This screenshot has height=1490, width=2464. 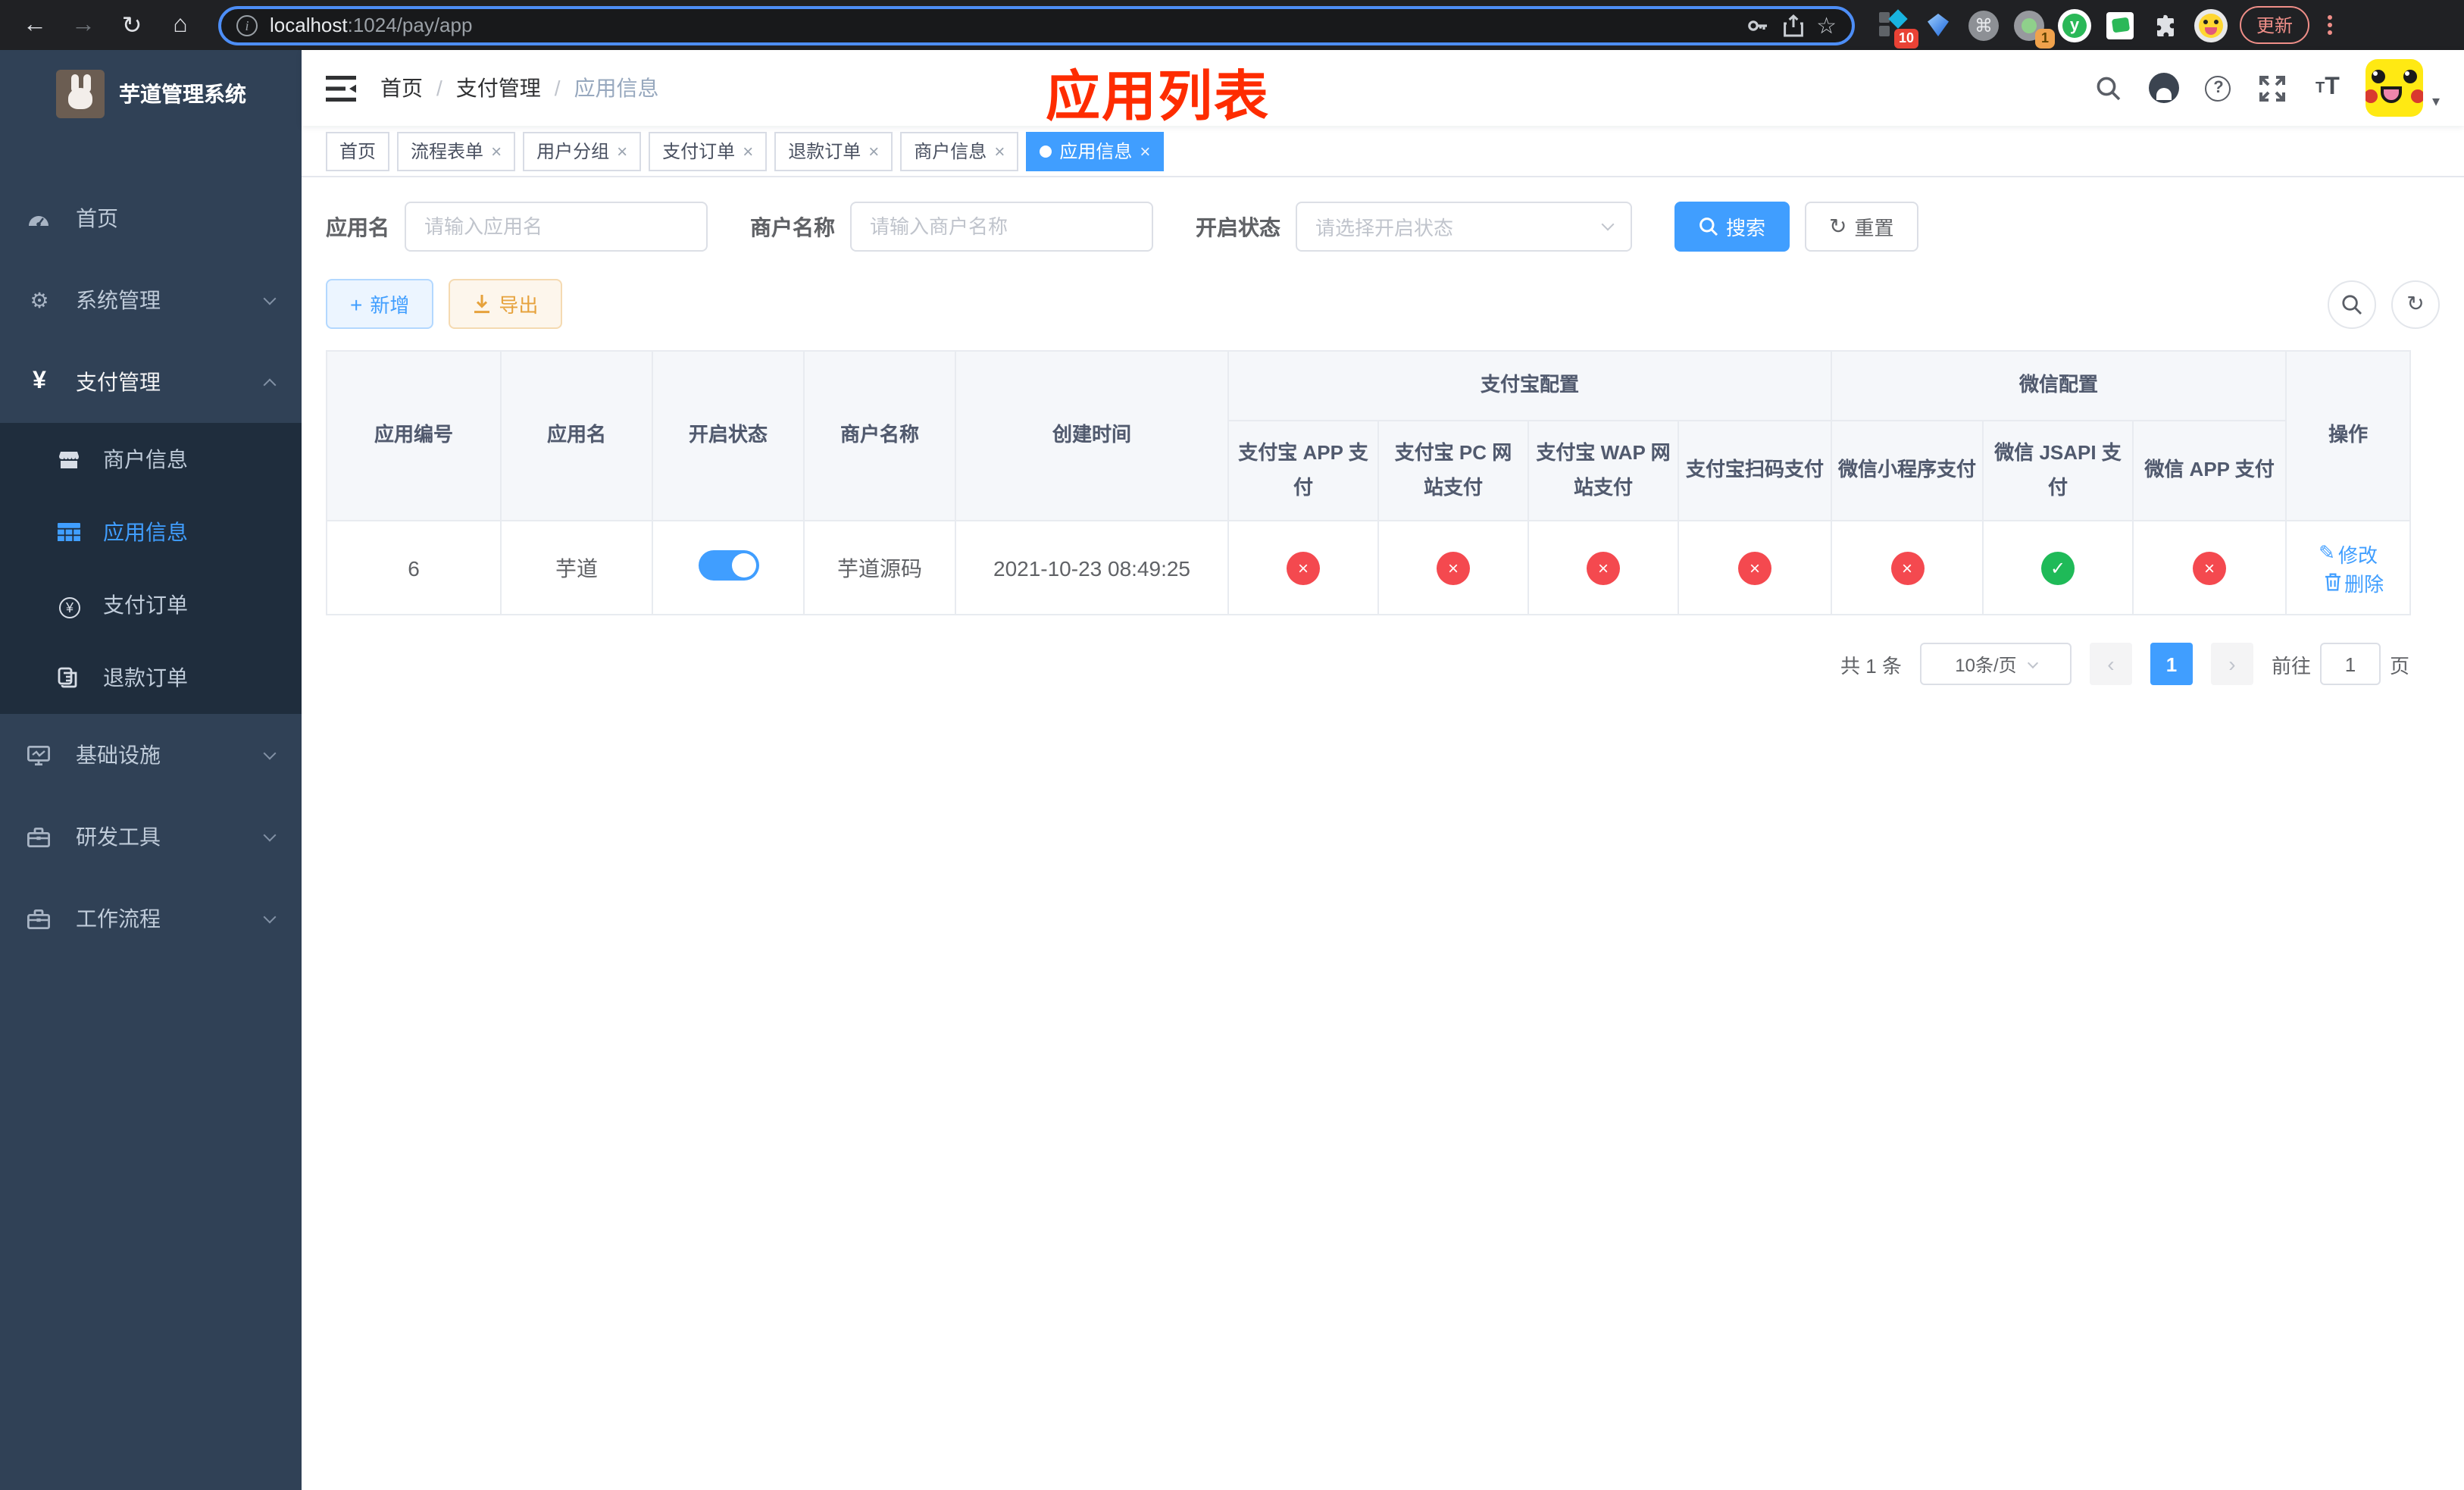 What do you see at coordinates (1092, 436) in the screenshot?
I see `col-created: 创建时间` at bounding box center [1092, 436].